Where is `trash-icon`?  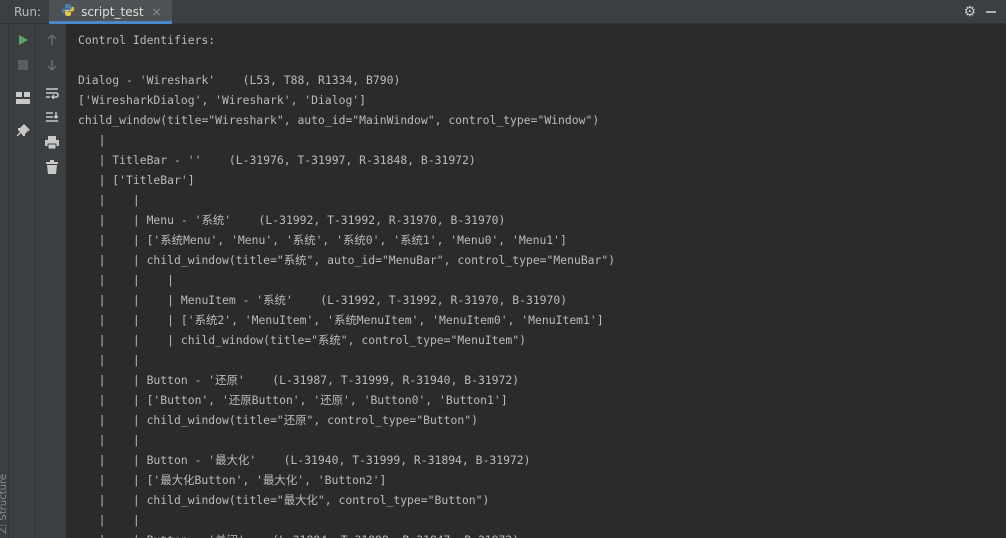
trash-icon is located at coordinates (52, 167).